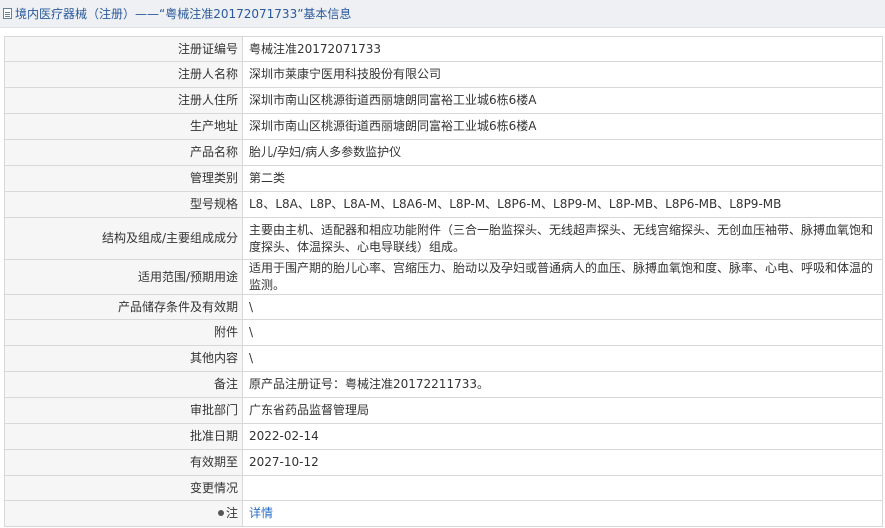 Image resolution: width=885 pixels, height=528 pixels. I want to click on table-row: 管理类别 第二类, so click(443, 178).